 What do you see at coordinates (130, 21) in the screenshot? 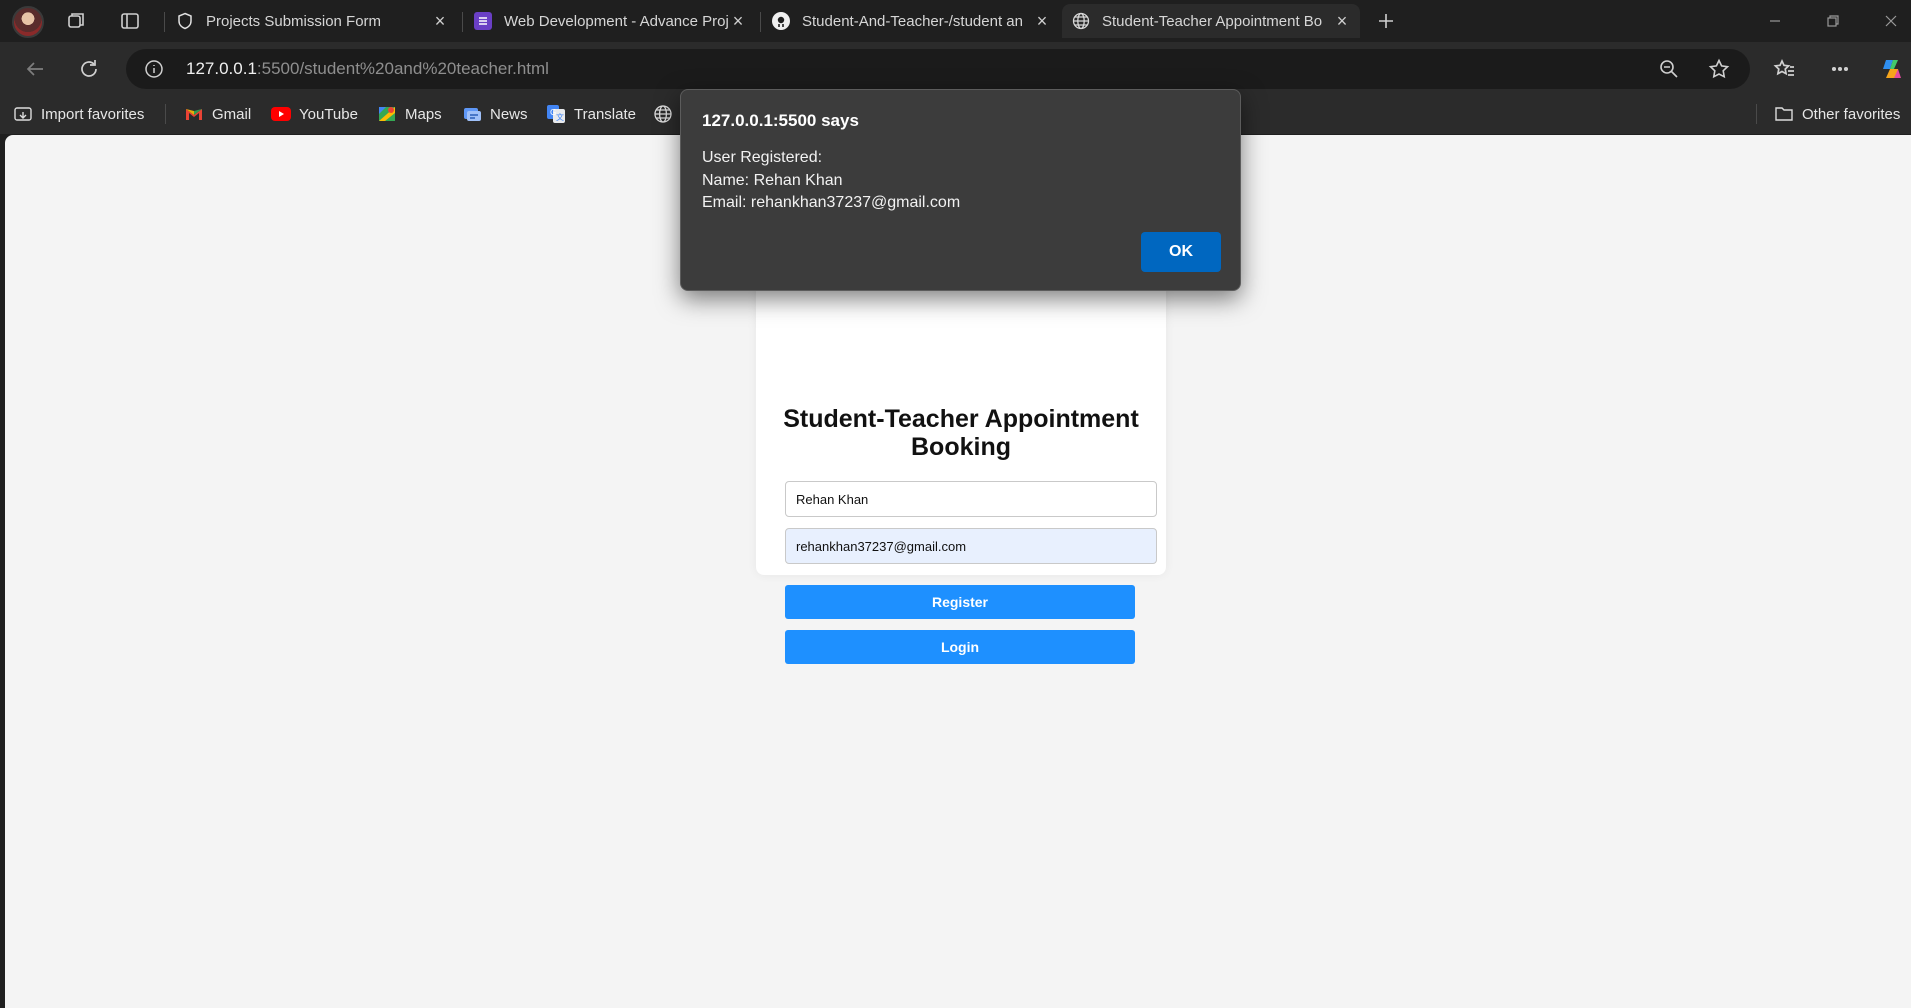
I see `tab-actions-icon` at bounding box center [130, 21].